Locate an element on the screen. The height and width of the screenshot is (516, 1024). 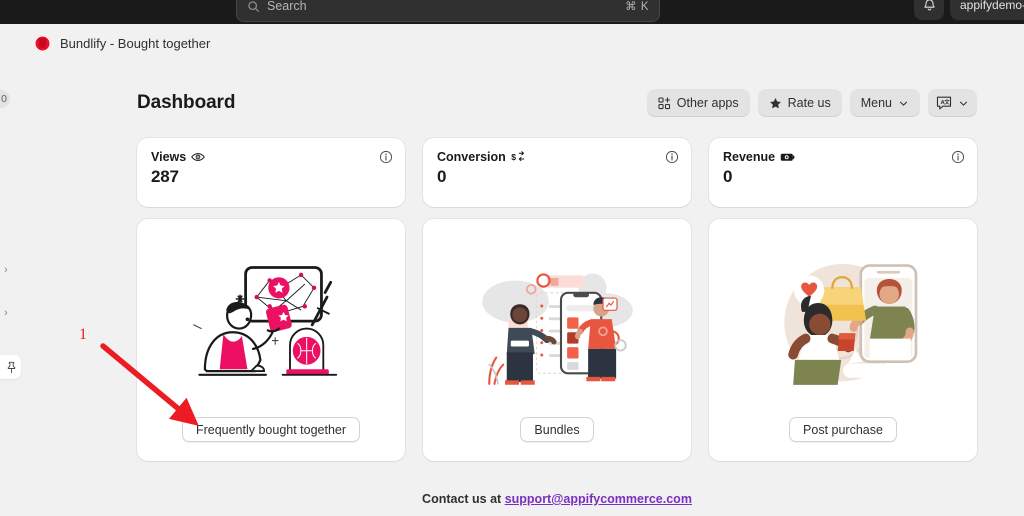
feature-card-bundles: Bundles is located at coordinates (557, 340).